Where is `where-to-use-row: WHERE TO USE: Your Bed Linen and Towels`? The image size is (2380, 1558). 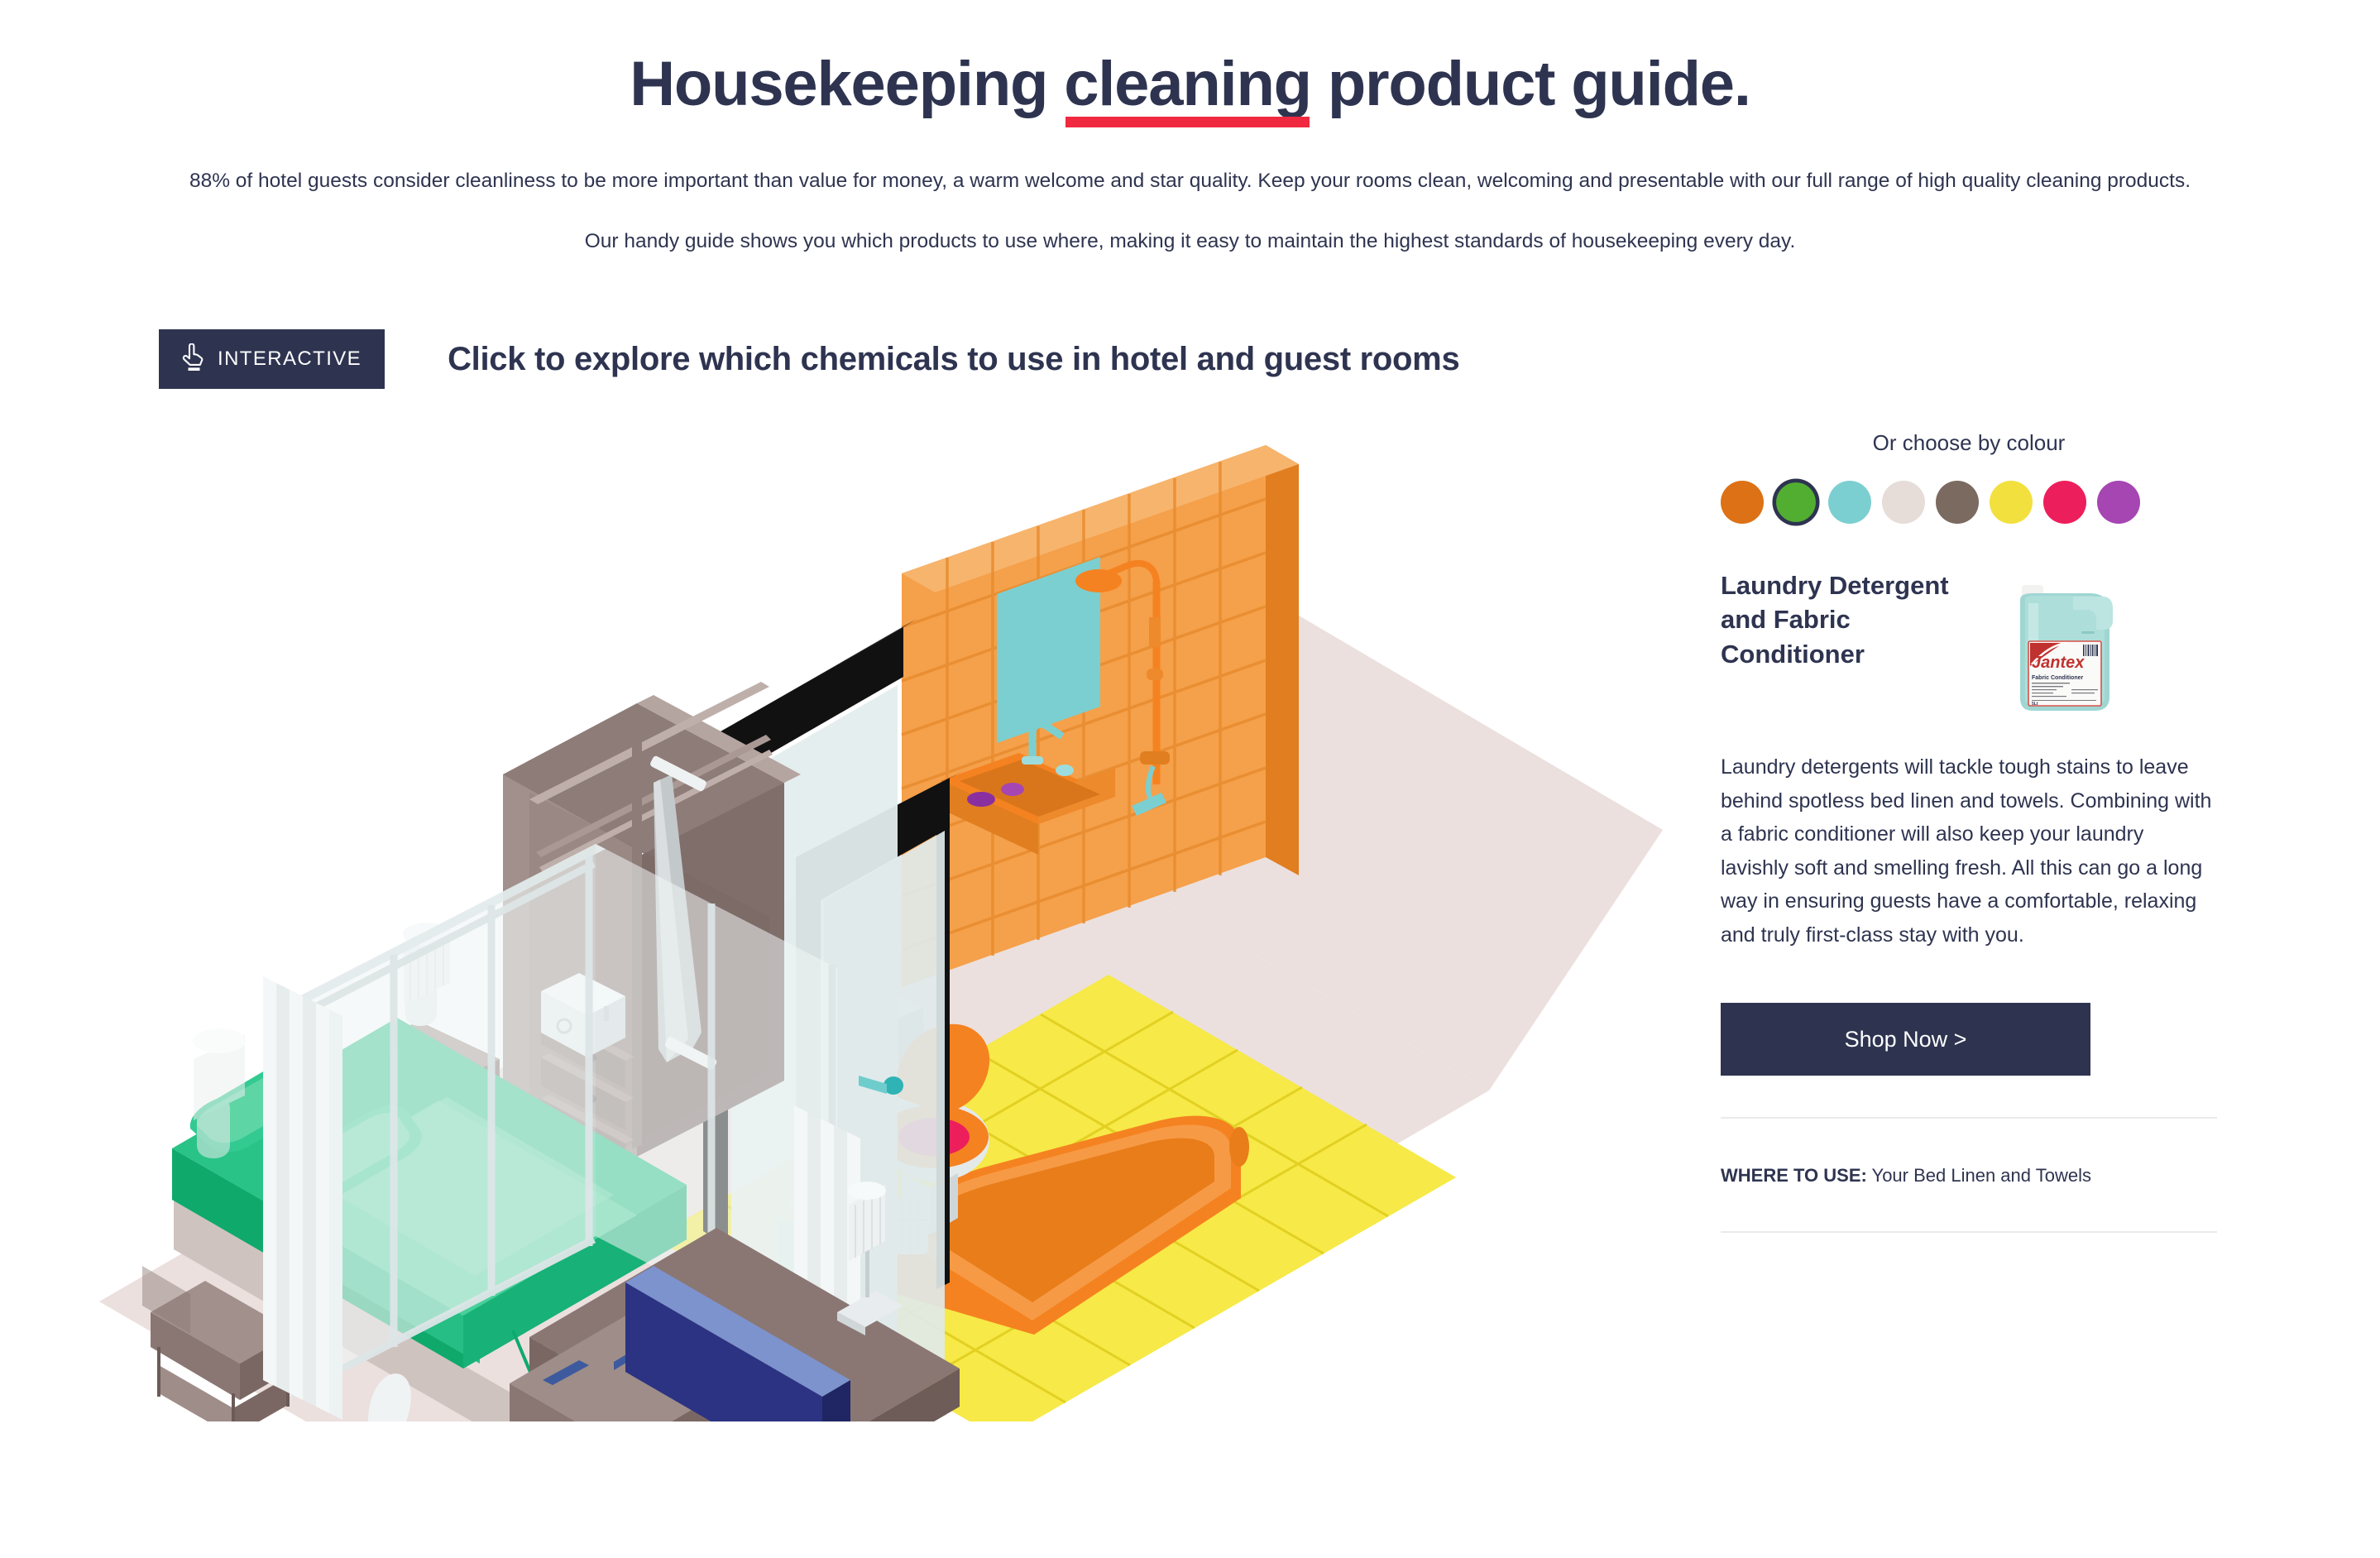 where-to-use-row: WHERE TO USE: Your Bed Linen and Towels is located at coordinates (1969, 1175).